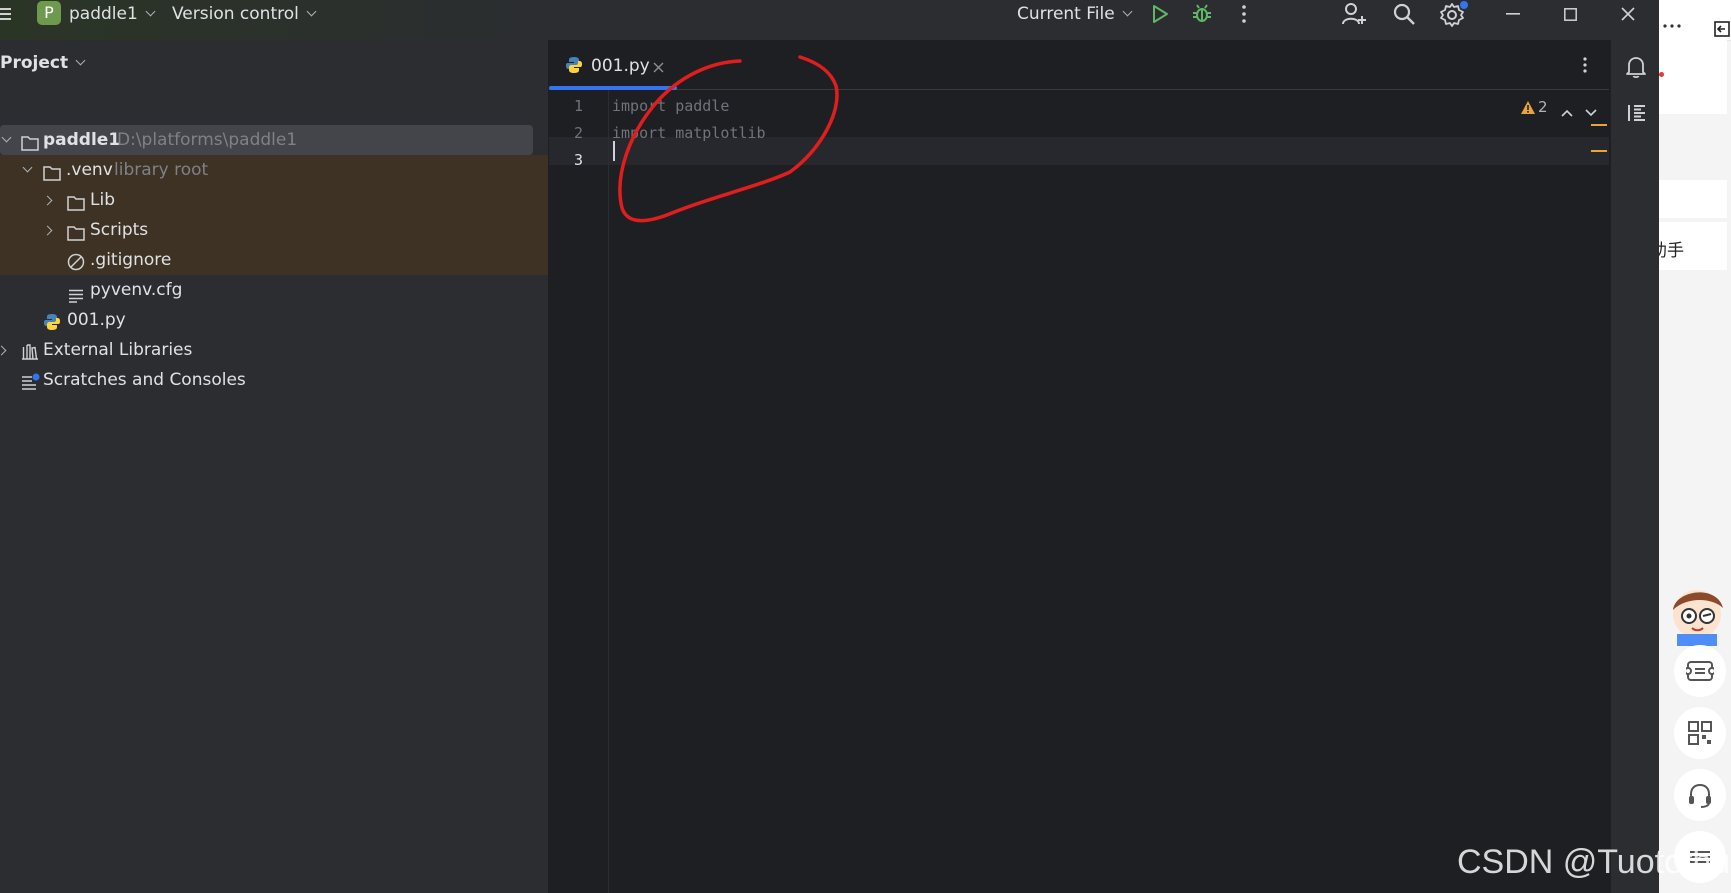 The height and width of the screenshot is (893, 1731). Describe the element at coordinates (235, 14) in the screenshot. I see `version-control-label: Version control` at that location.